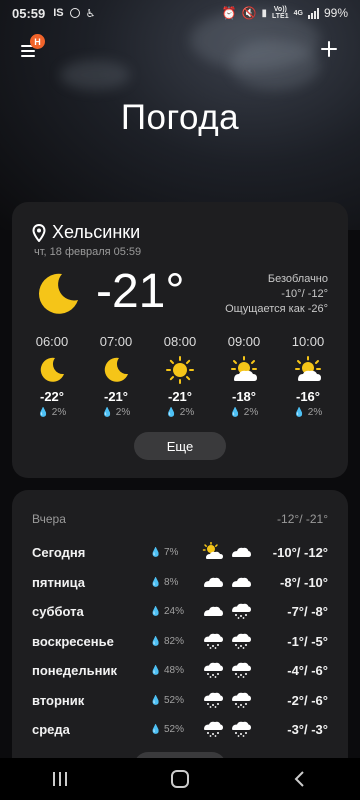  Describe the element at coordinates (244, 341) in the screenshot. I see `hour-time: 09:00` at that location.